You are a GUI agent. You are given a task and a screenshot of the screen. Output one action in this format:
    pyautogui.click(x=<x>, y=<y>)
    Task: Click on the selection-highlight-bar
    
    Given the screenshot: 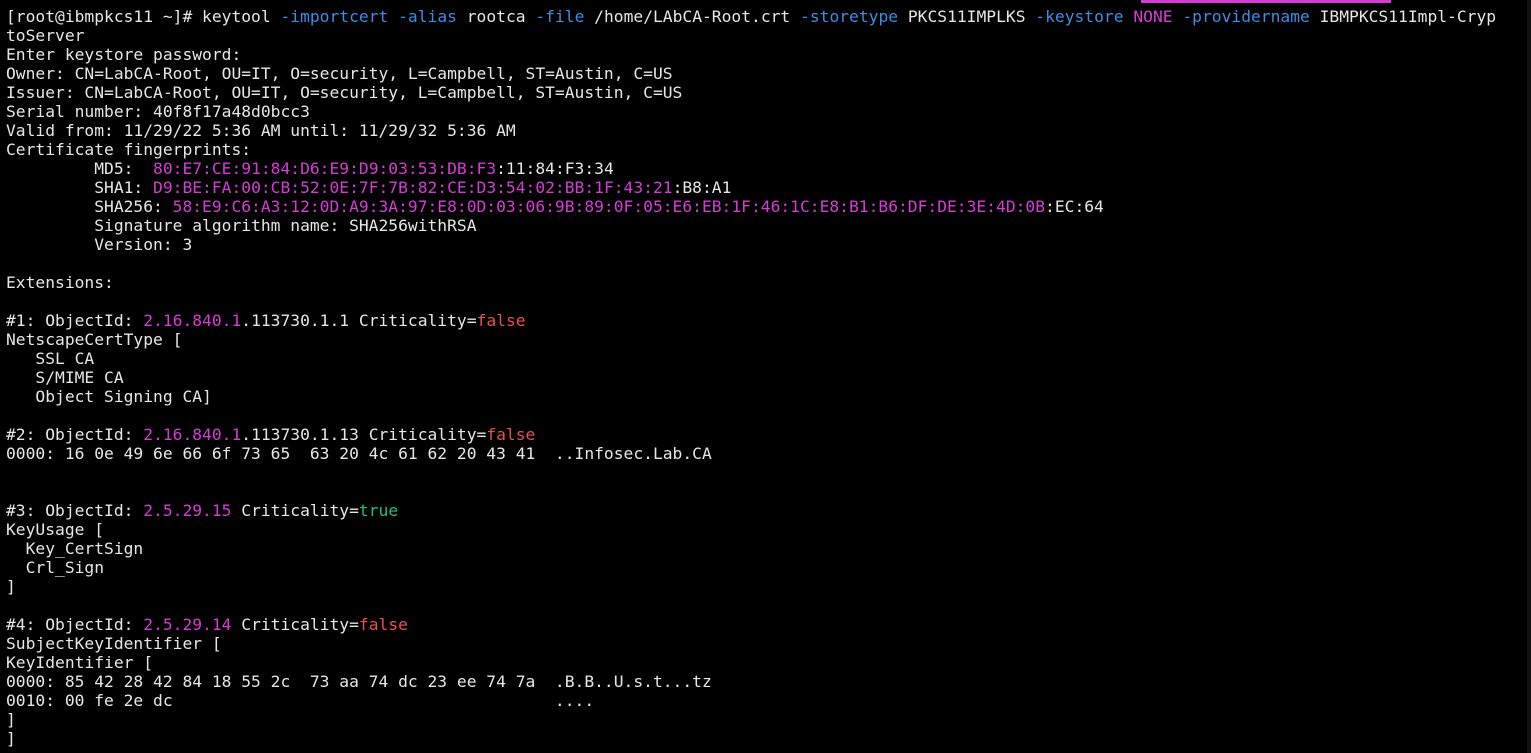 What is the action you would take?
    pyautogui.click(x=1266, y=1)
    